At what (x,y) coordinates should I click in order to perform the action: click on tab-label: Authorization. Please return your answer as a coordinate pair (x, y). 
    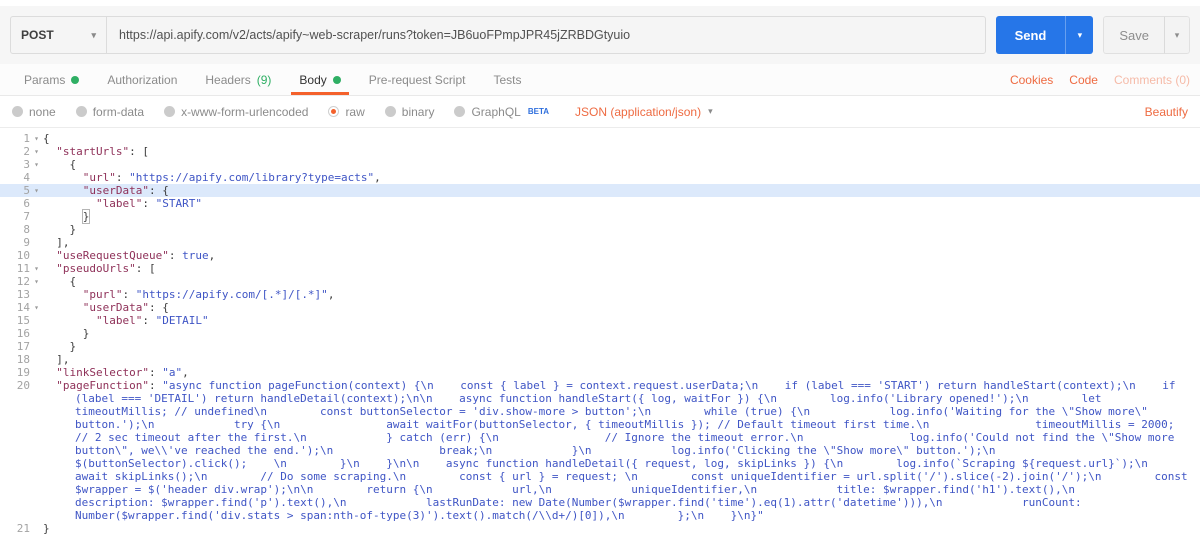
    Looking at the image, I should click on (142, 79).